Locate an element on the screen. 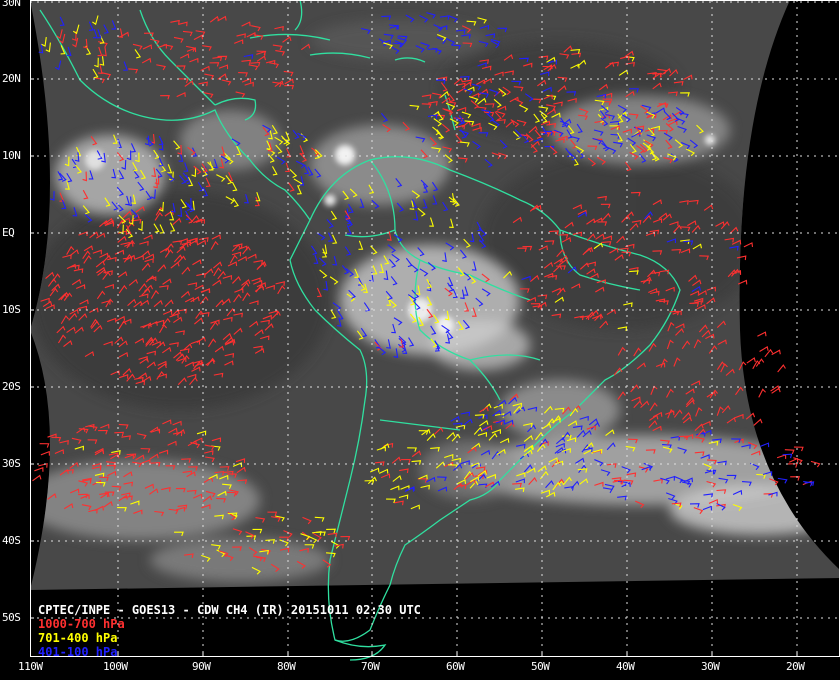 This screenshot has width=840, height=680. lon-label-80w: 80W is located at coordinates (286, 666).